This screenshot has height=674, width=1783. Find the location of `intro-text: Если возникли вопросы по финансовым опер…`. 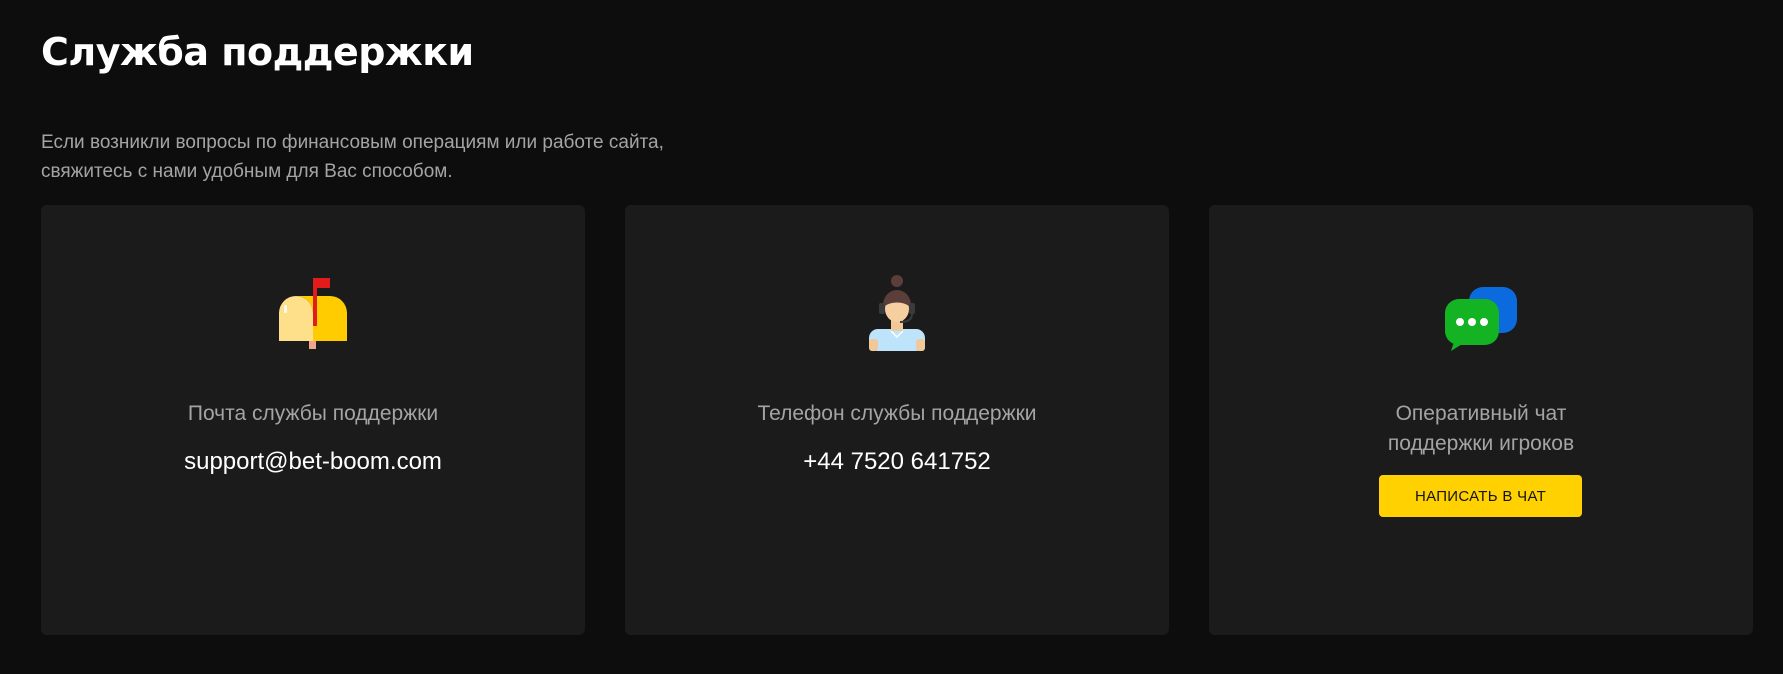

intro-text: Если возникли вопросы по финансовым опер… is located at coordinates (401, 157).